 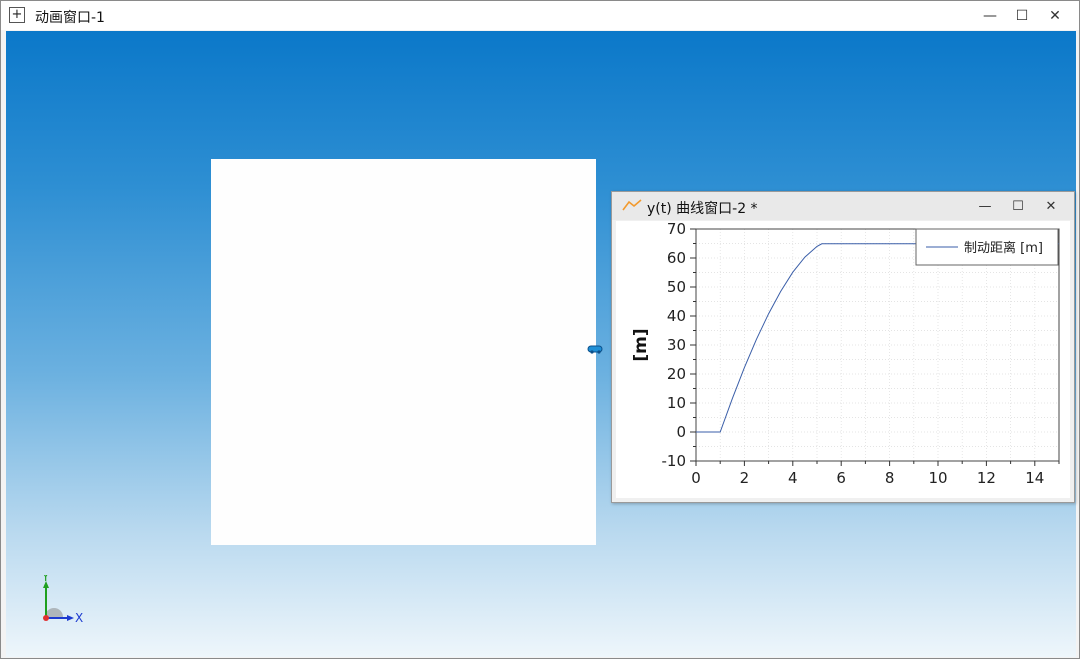 I want to click on minimize-button: —, so click(x=990, y=15).